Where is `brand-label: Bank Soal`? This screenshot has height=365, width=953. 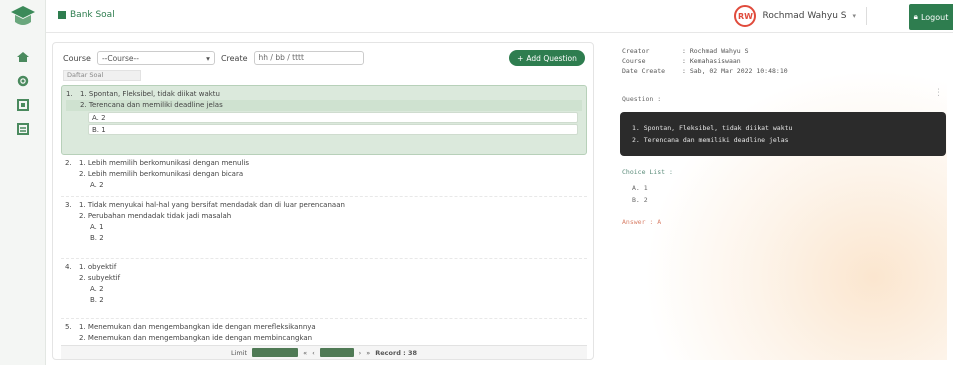 brand-label: Bank Soal is located at coordinates (92, 15).